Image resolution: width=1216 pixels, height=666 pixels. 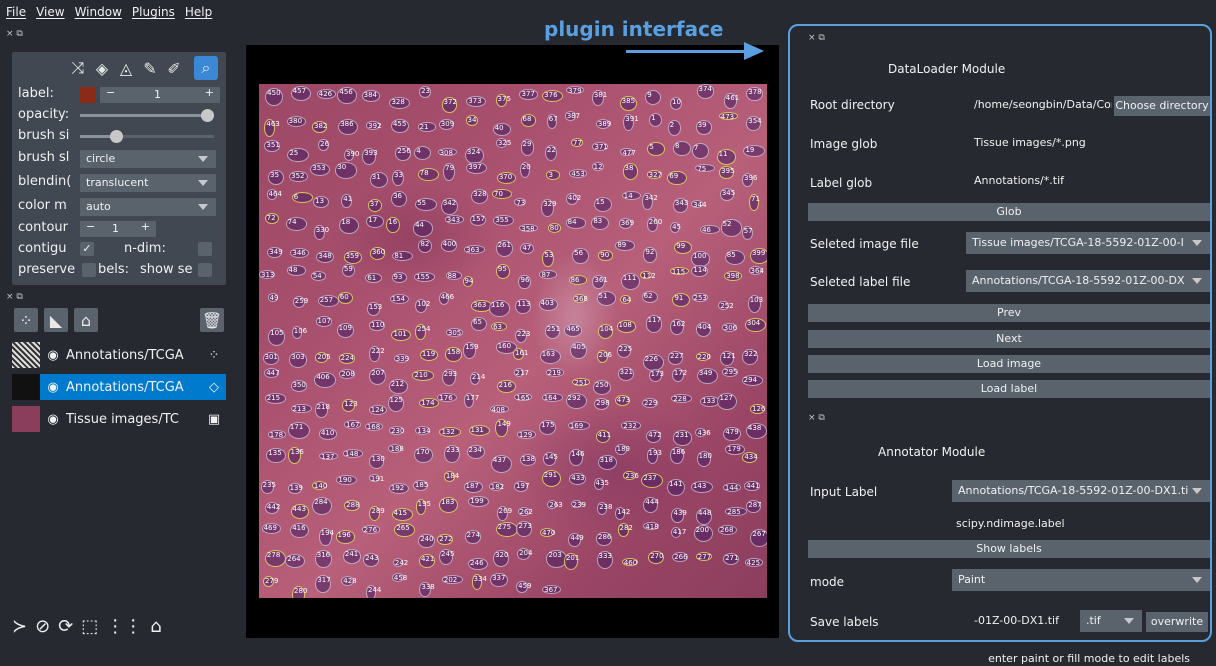 I want to click on color-mode-select: auto, so click(x=148, y=207).